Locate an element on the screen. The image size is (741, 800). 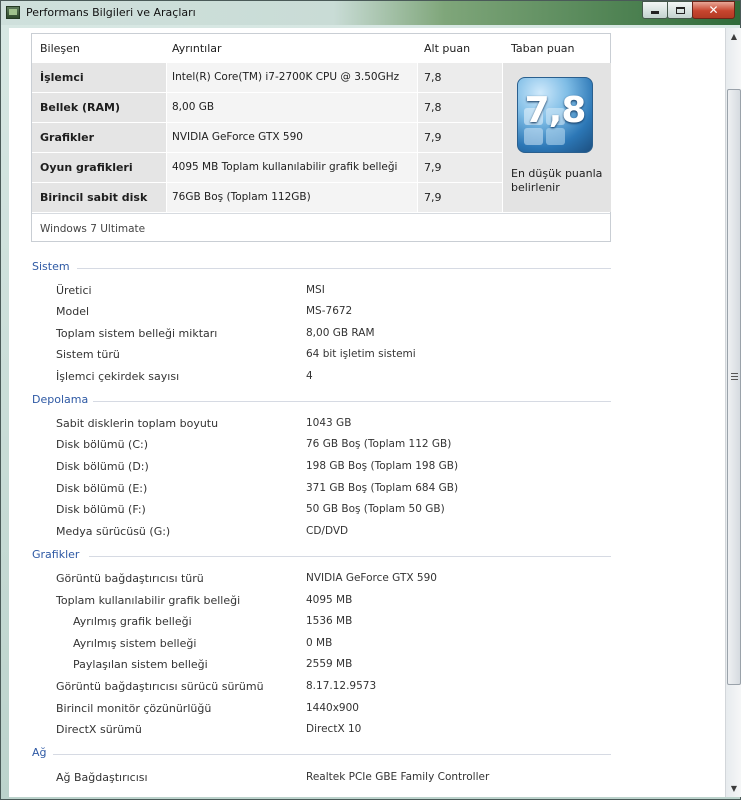
minimize-icon is located at coordinates (655, 12).